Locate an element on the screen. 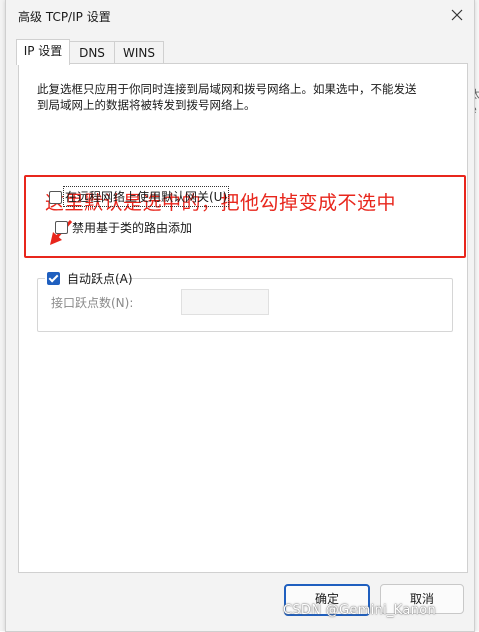  tab-label: WINS is located at coordinates (139, 53).